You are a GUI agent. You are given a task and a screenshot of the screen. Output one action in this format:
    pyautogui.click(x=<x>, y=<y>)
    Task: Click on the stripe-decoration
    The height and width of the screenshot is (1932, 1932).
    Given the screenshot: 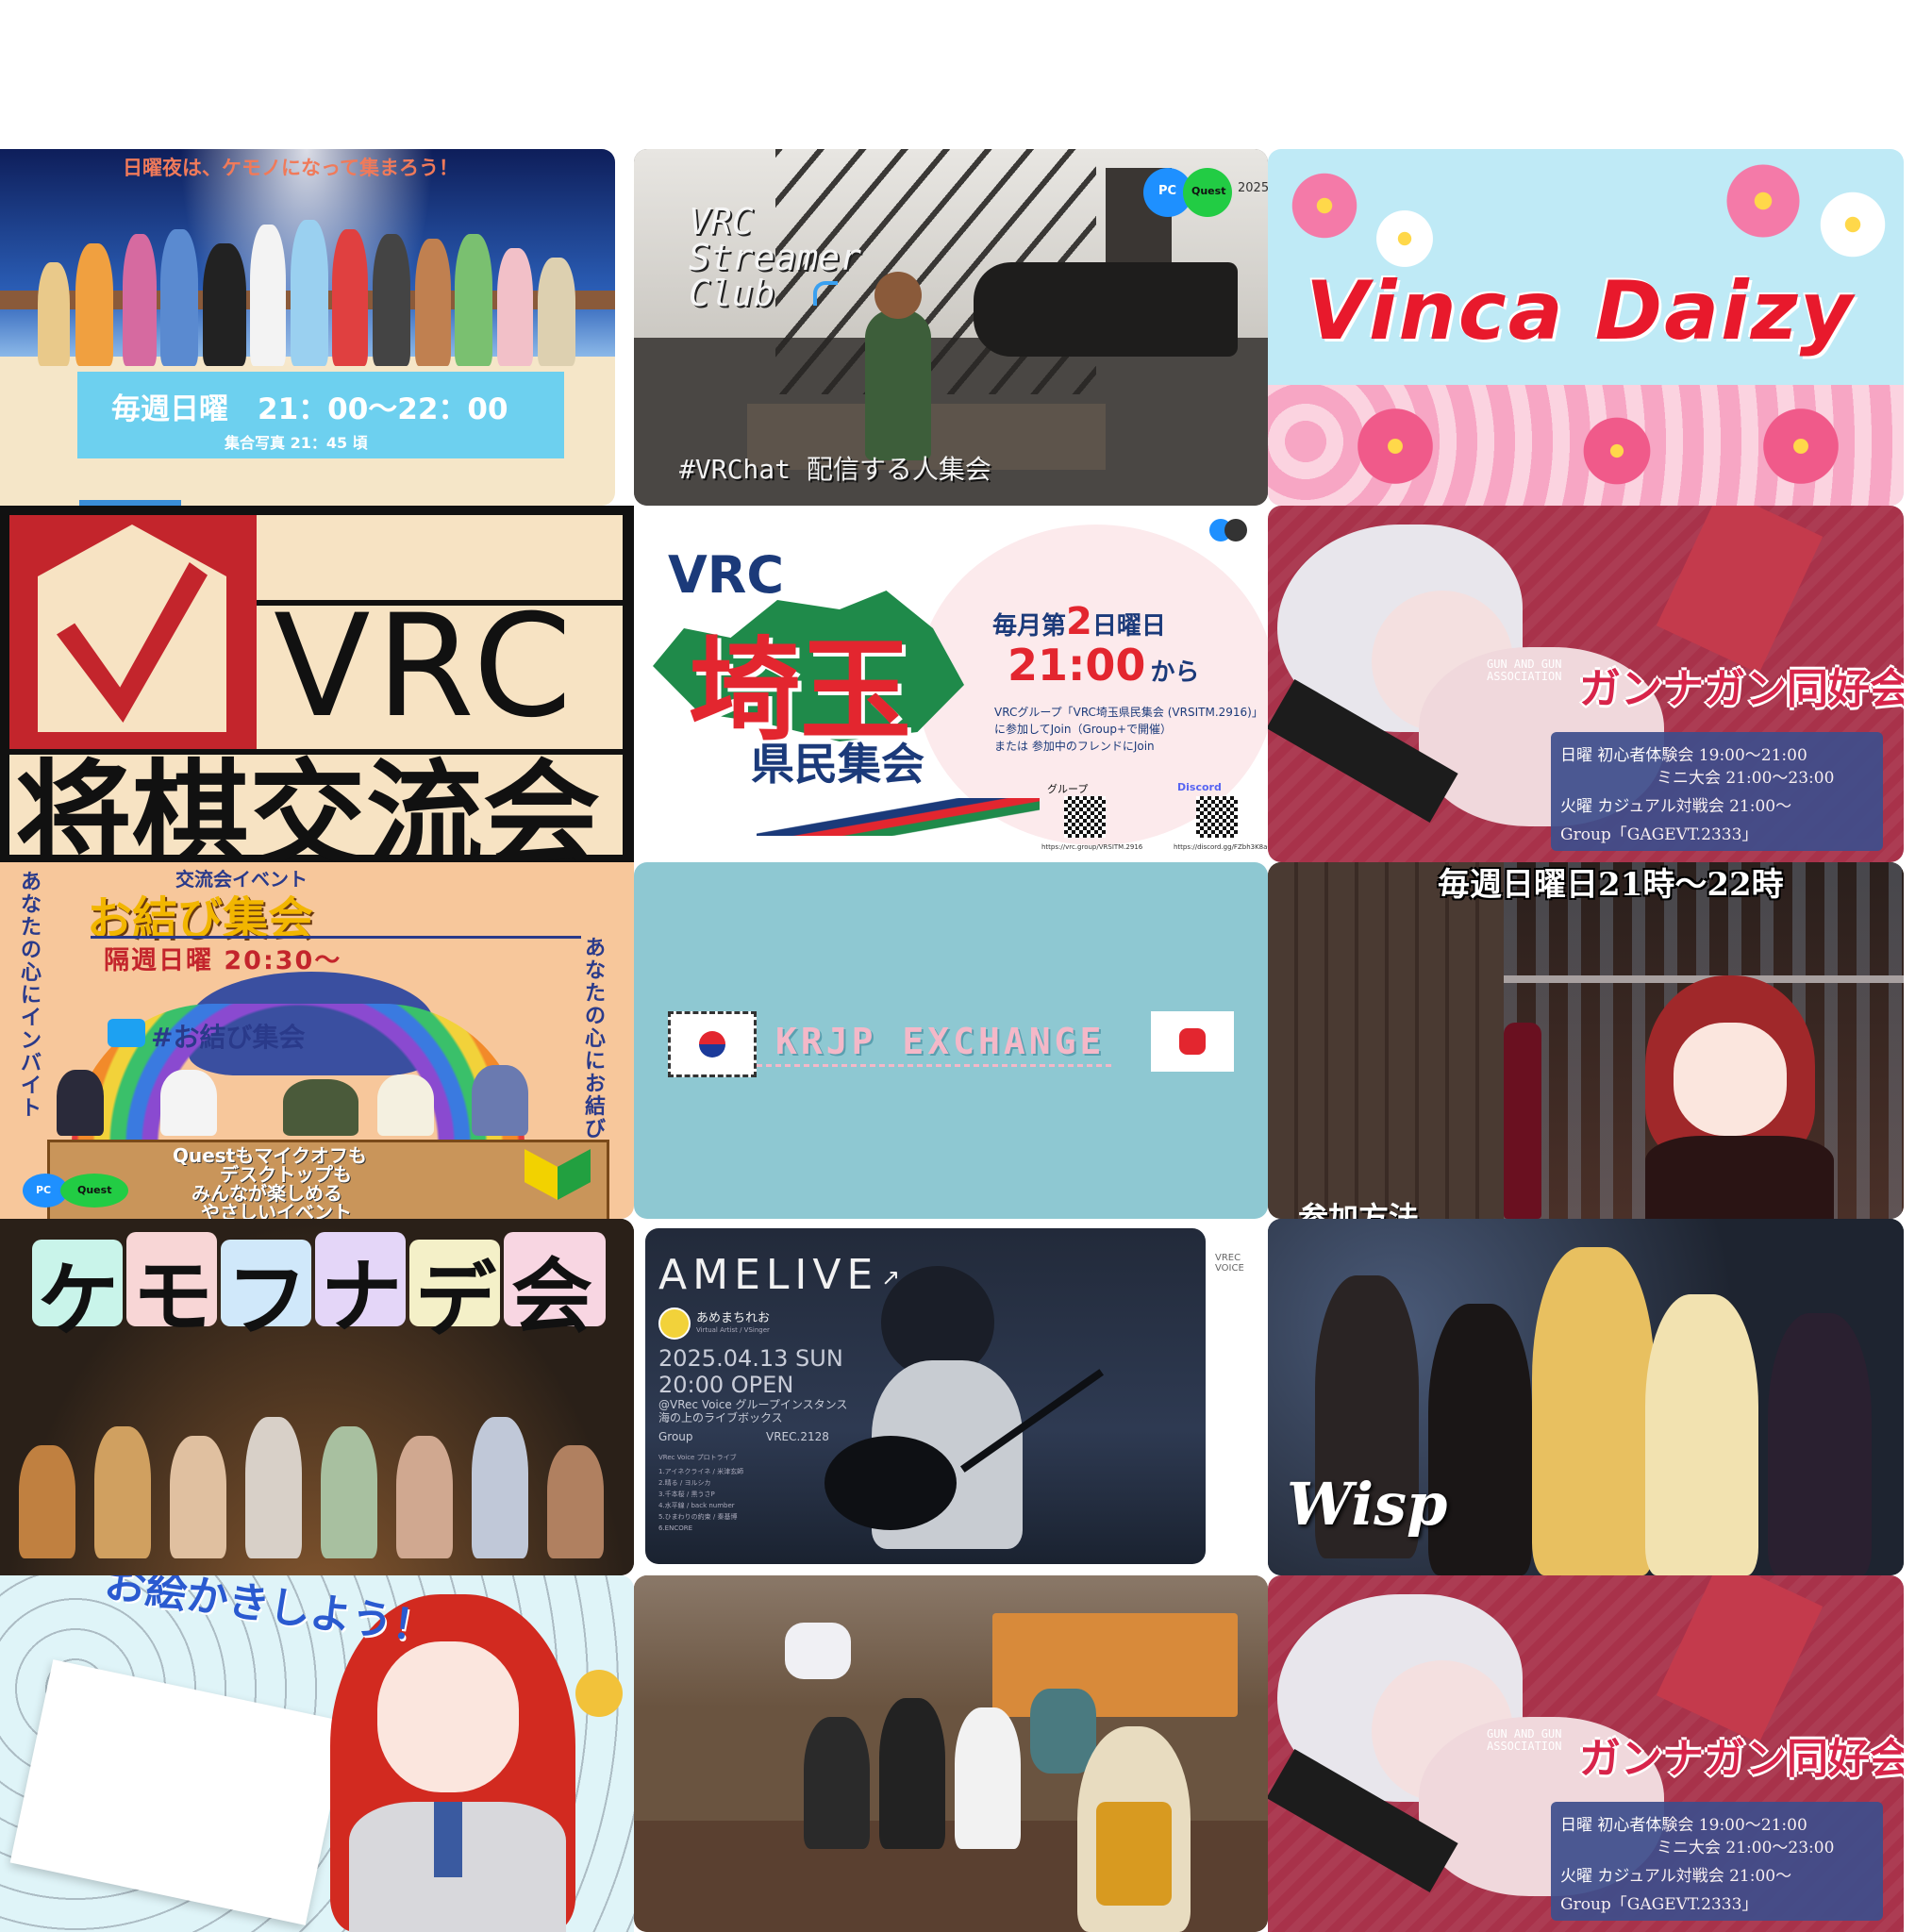 What is the action you would take?
    pyautogui.click(x=899, y=817)
    